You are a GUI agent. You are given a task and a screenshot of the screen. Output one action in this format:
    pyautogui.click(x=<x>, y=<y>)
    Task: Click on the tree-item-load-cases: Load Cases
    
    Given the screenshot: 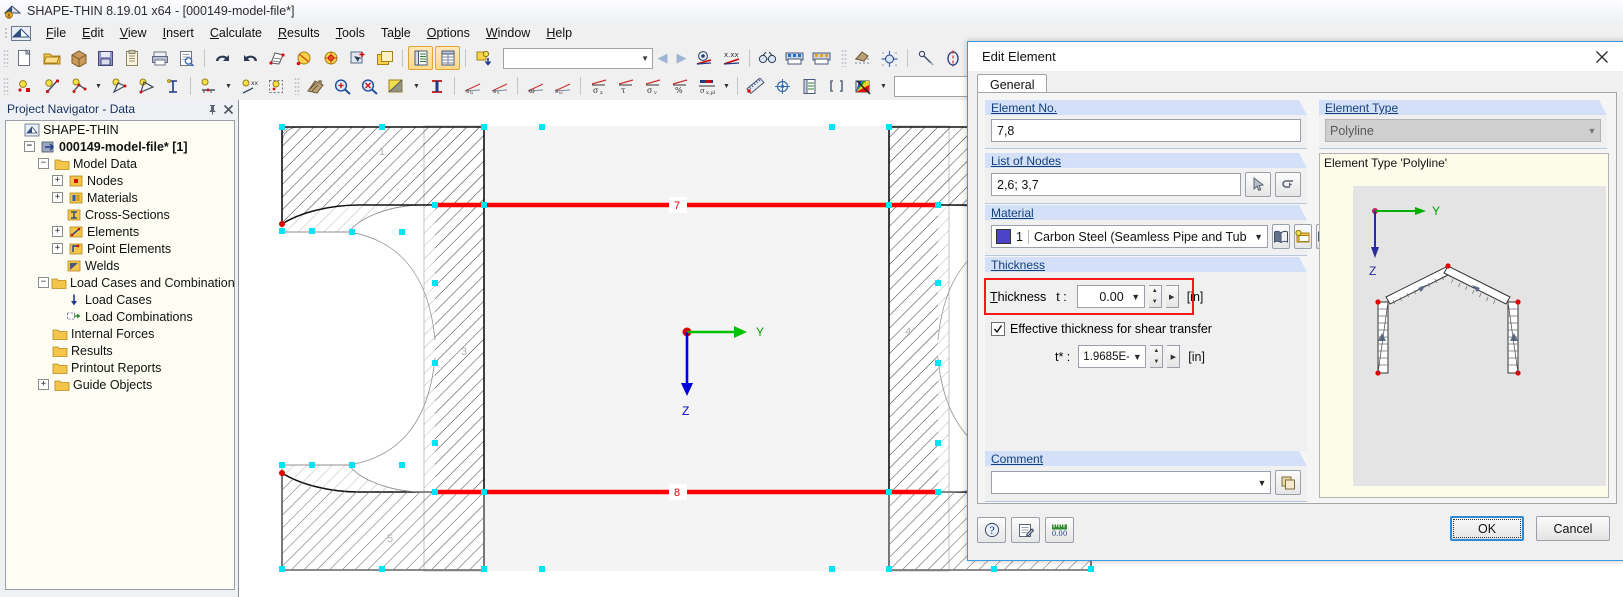 What is the action you would take?
    pyautogui.click(x=120, y=299)
    